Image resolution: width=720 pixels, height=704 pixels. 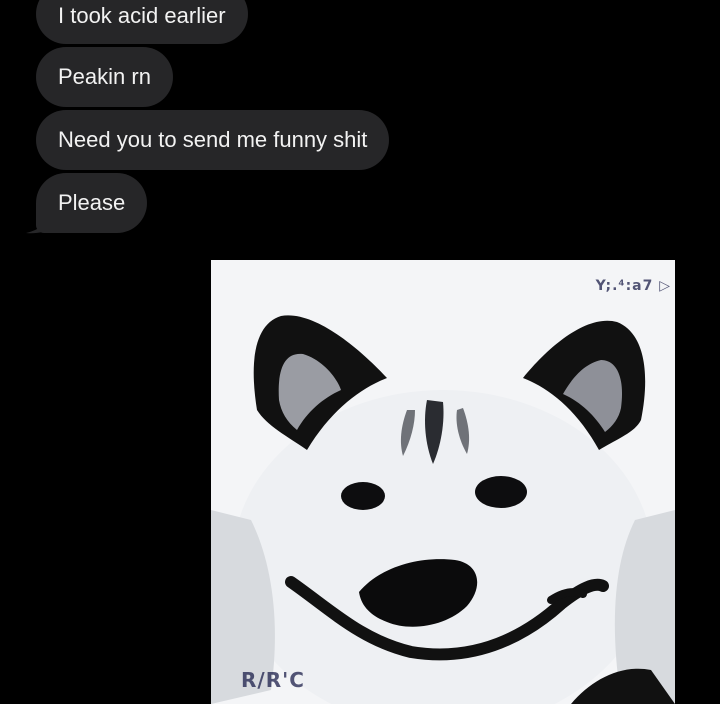 I want to click on message-bubble: Need you to send me funny shit, so click(x=213, y=140).